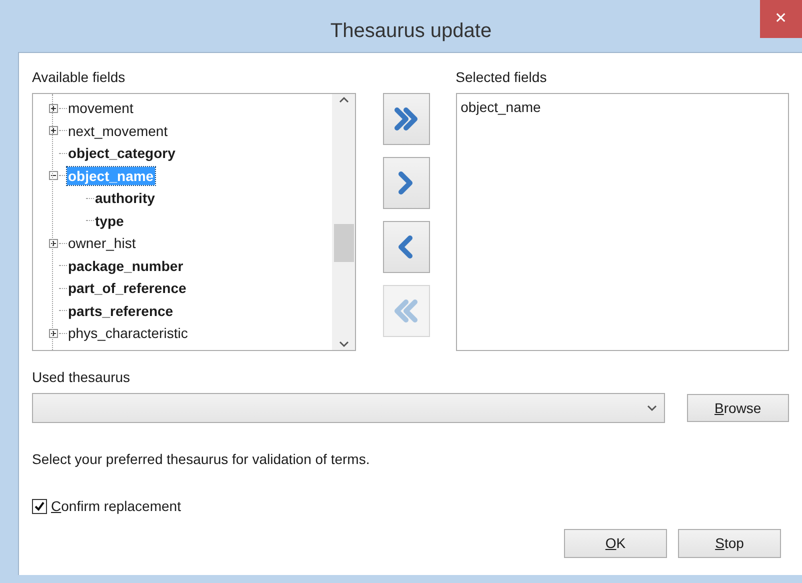 This screenshot has width=802, height=583. What do you see at coordinates (410, 31) in the screenshot?
I see `window-title: Thesaurus update` at bounding box center [410, 31].